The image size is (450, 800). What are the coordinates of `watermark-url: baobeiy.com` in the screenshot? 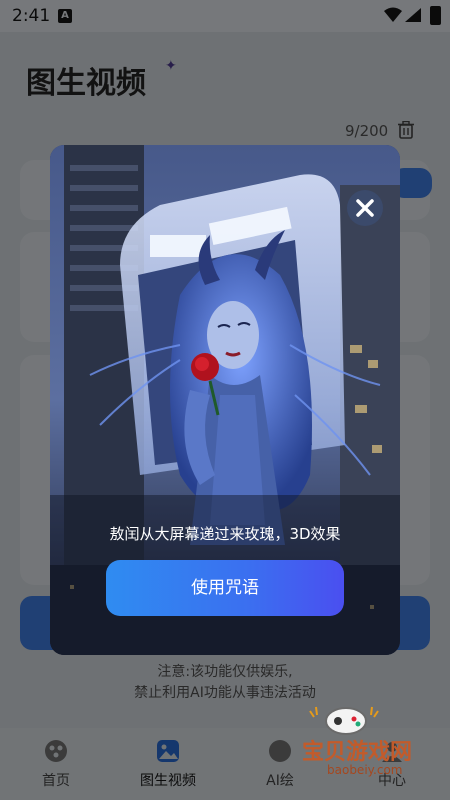 It's located at (365, 770).